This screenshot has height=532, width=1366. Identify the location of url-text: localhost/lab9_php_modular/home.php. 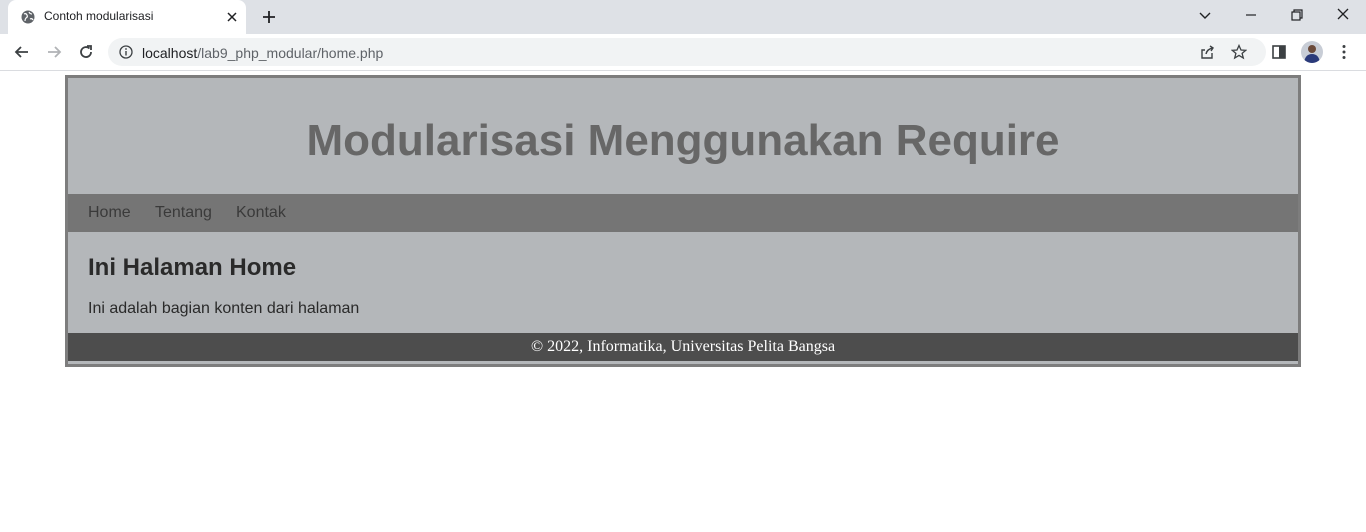
(262, 53).